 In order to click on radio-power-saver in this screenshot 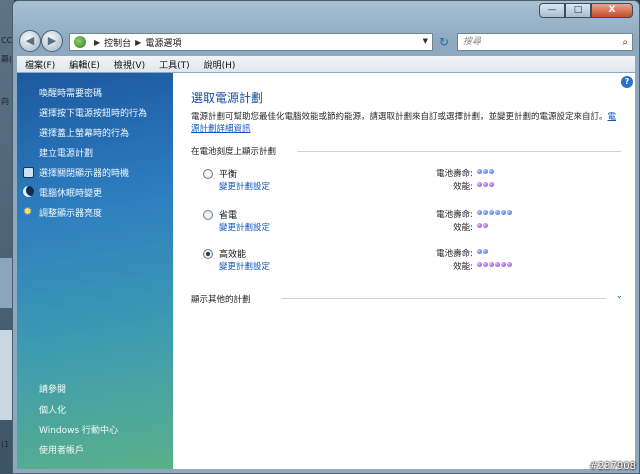, I will do `click(208, 215)`.